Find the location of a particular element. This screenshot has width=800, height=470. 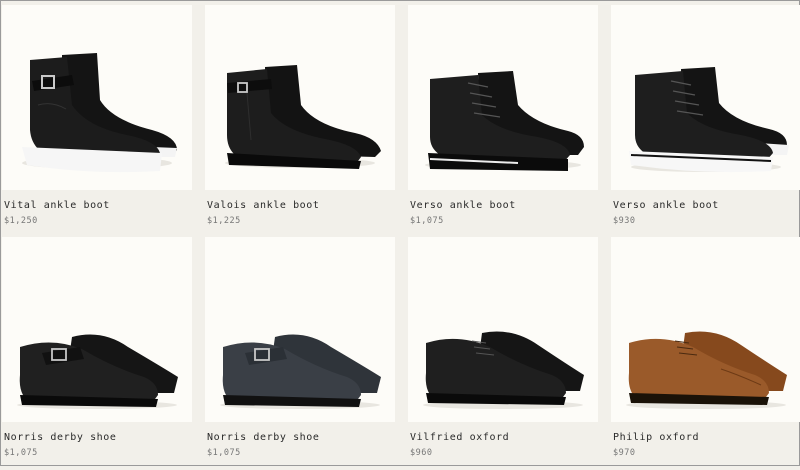

product-name: Philip oxford is located at coordinates (656, 437).